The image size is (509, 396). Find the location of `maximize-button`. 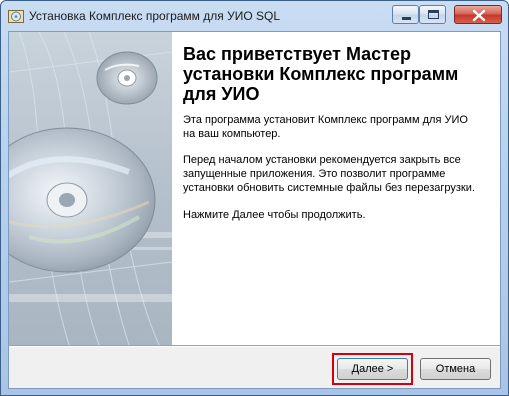

maximize-button is located at coordinates (432, 14).